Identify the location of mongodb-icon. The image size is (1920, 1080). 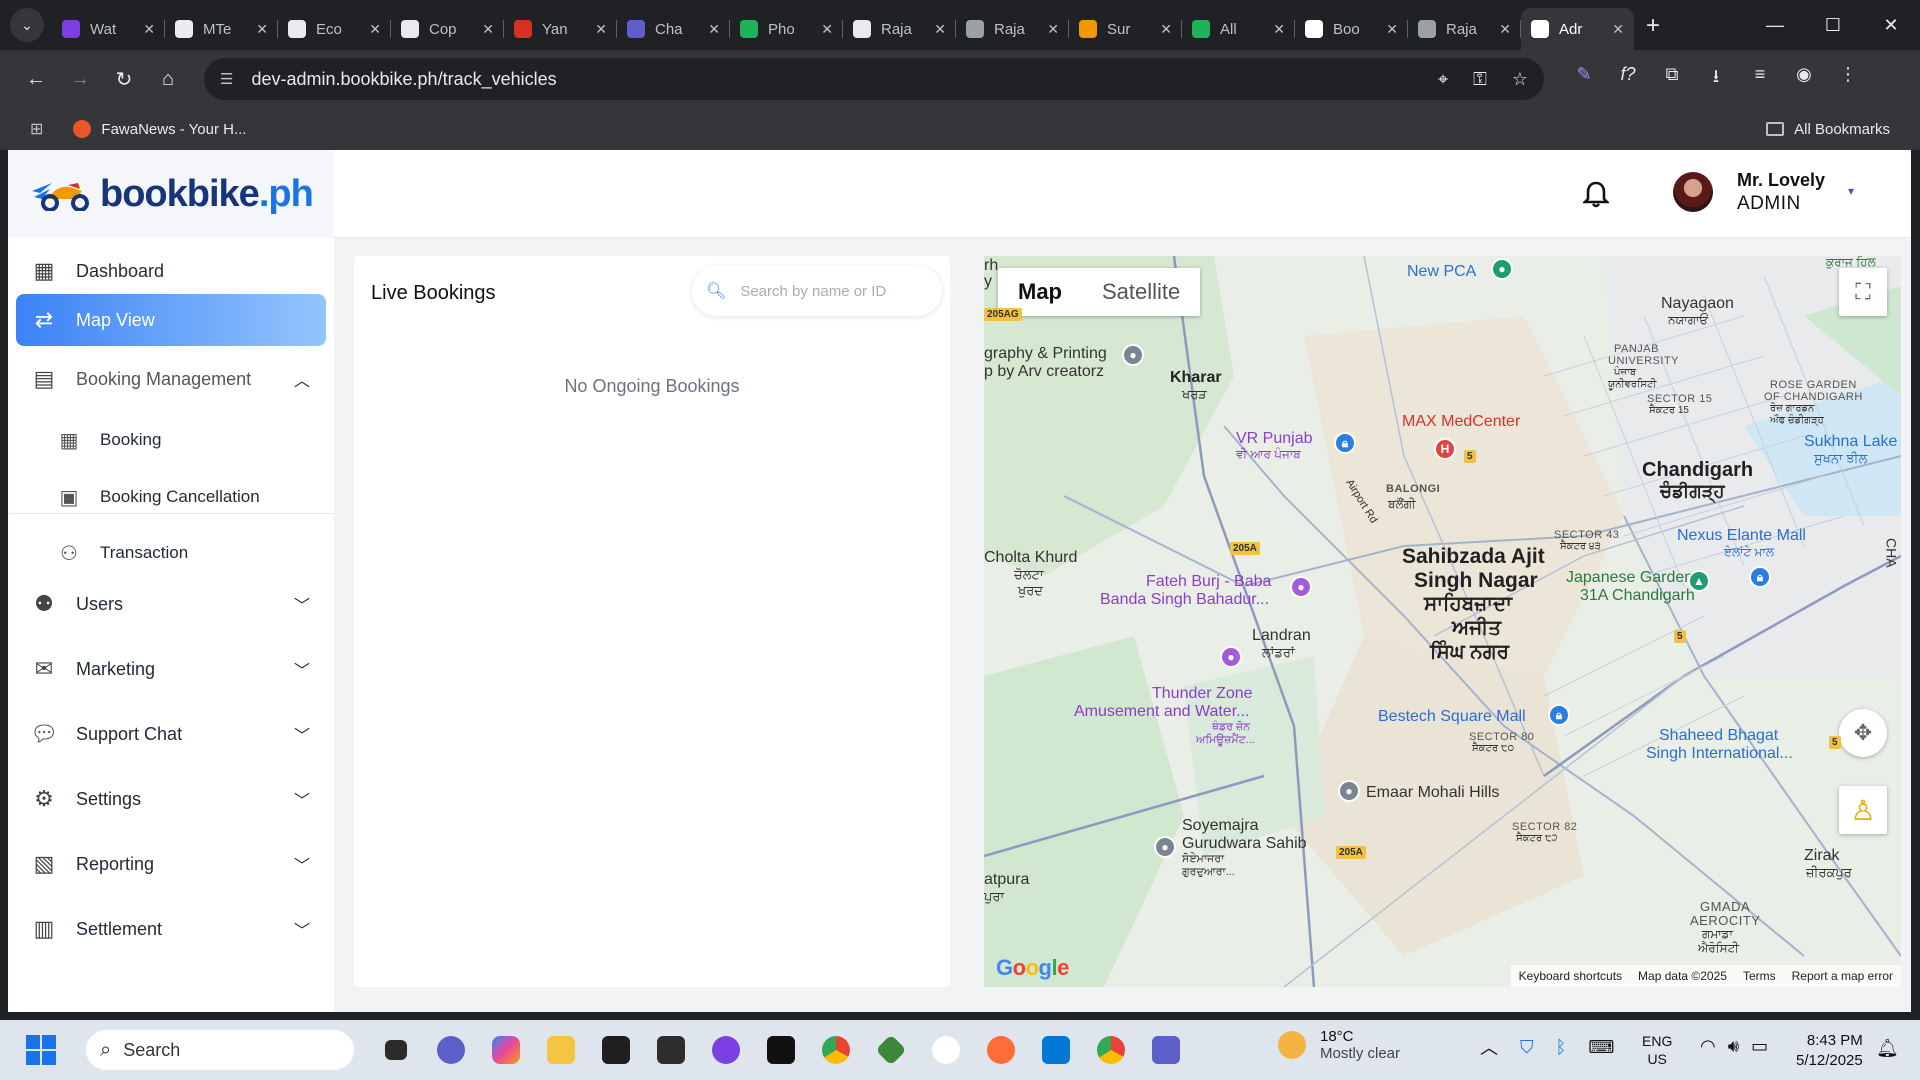
(945, 1050).